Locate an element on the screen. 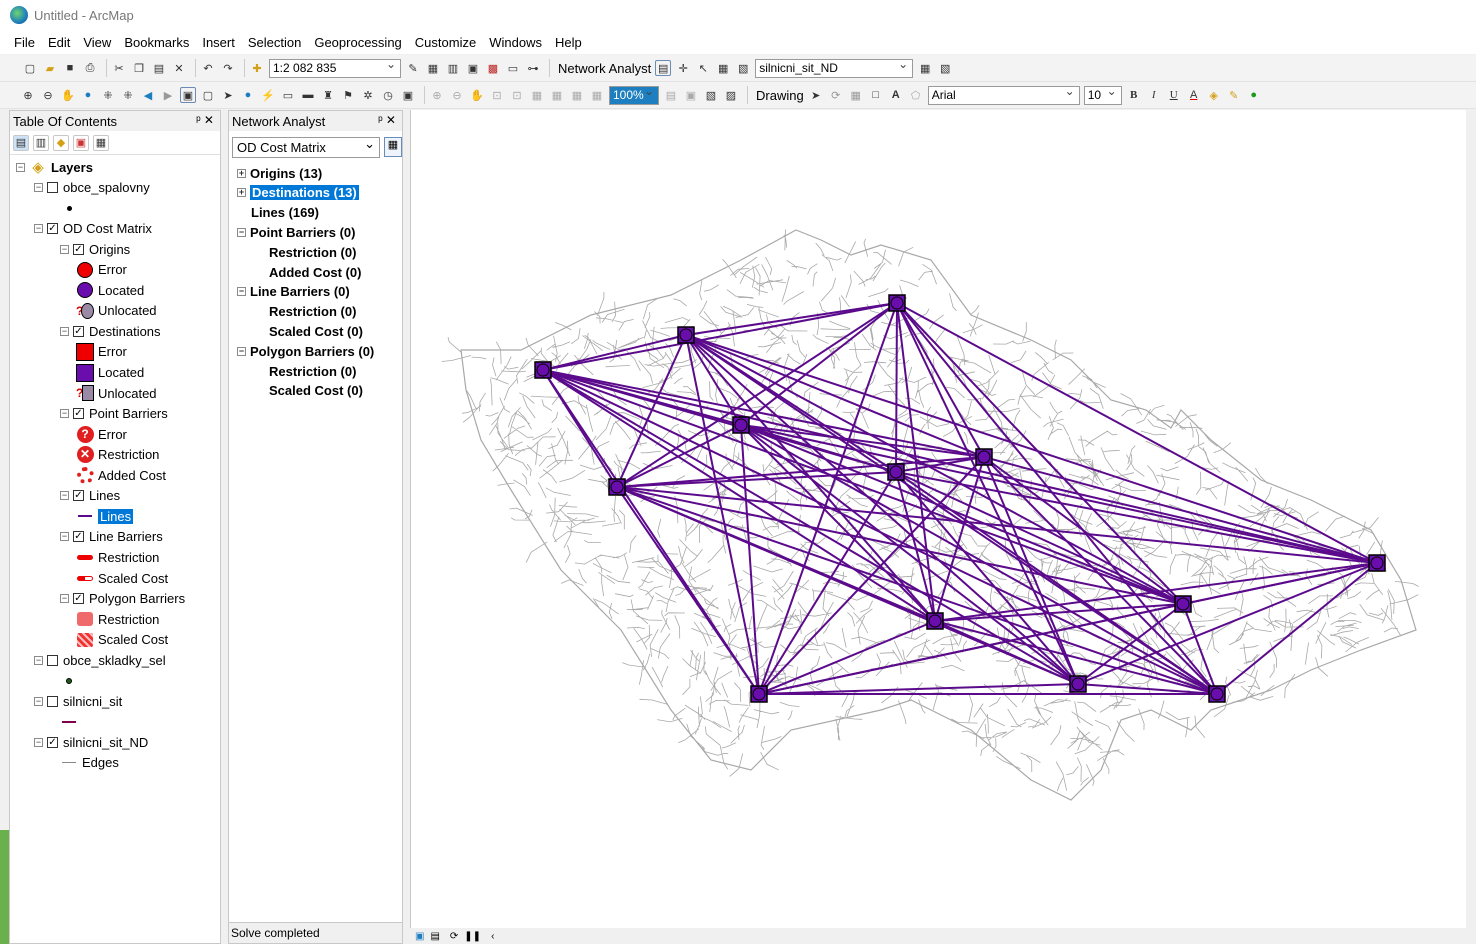  print-icon: ⎙ is located at coordinates (90, 68).